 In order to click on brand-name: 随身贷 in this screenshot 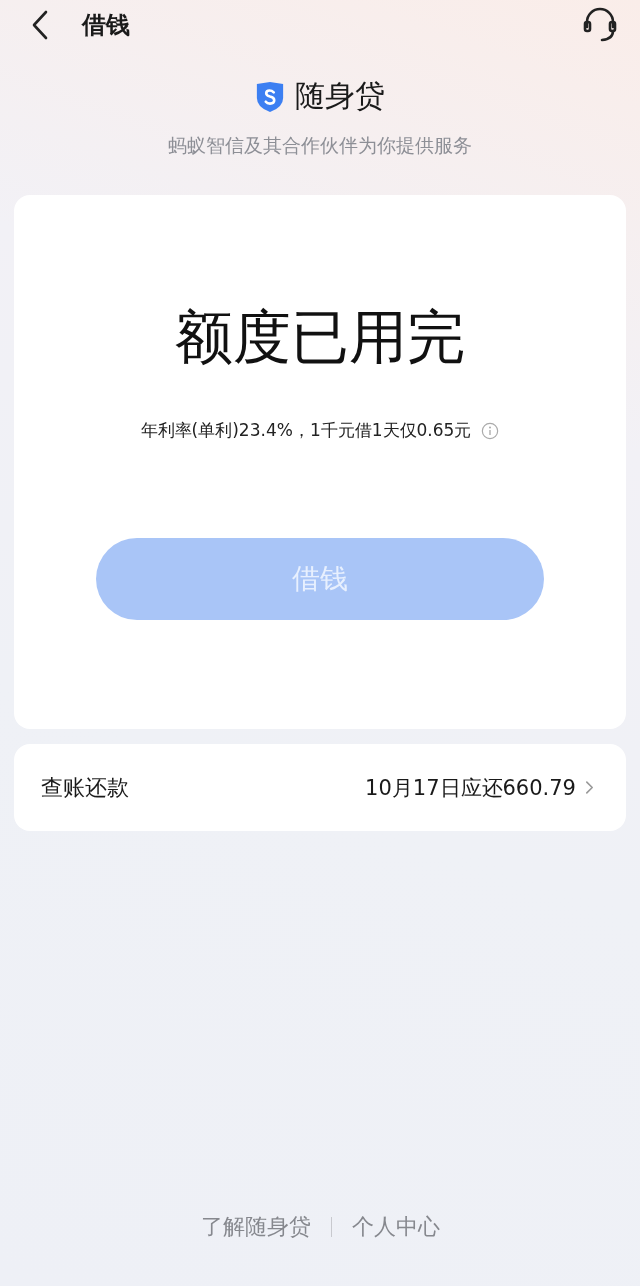, I will do `click(340, 96)`.